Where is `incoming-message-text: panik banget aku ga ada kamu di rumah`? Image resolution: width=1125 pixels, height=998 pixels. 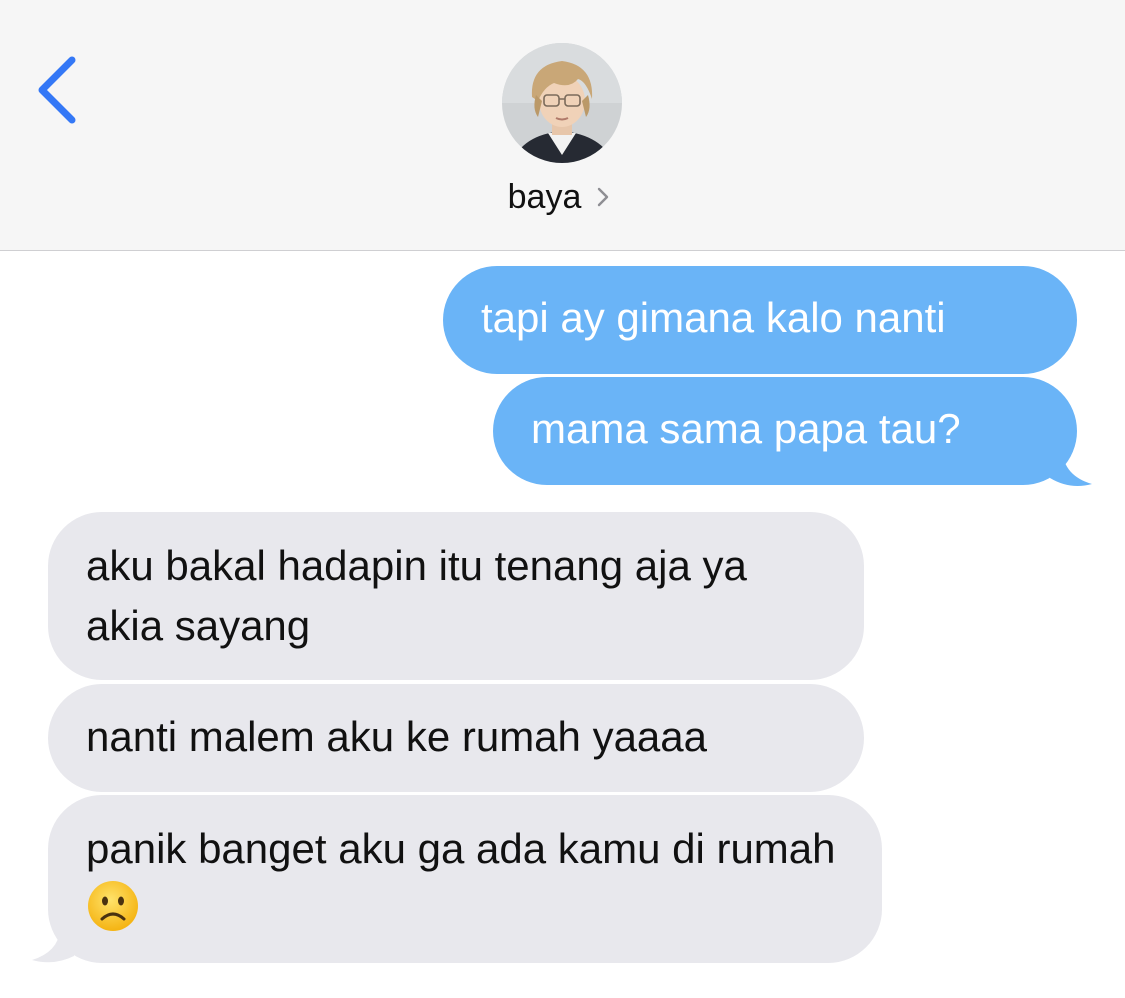
incoming-message-text: panik banget aku ga ada kamu di rumah is located at coordinates (461, 848).